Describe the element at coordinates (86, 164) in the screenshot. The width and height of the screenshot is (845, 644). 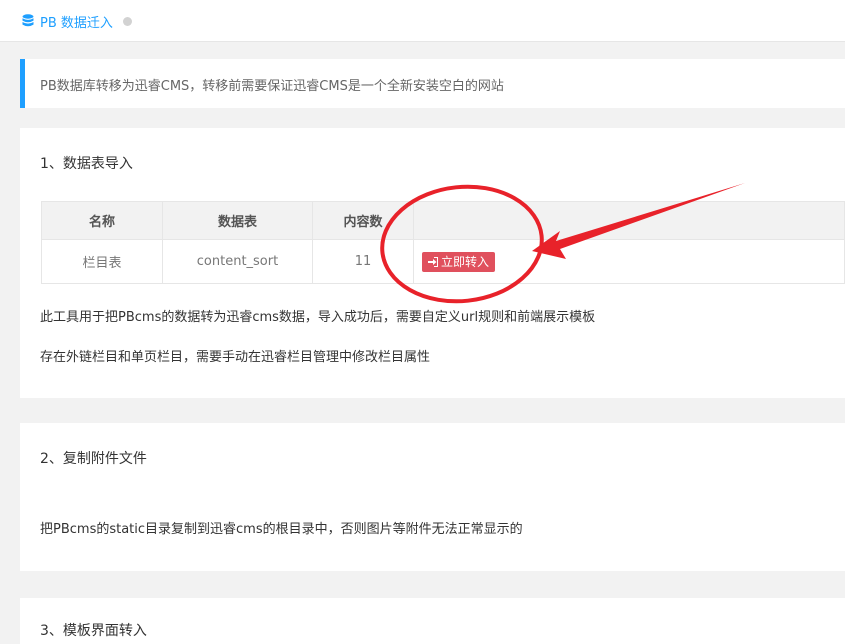
I see `section1-title: 1、数据表导入` at that location.